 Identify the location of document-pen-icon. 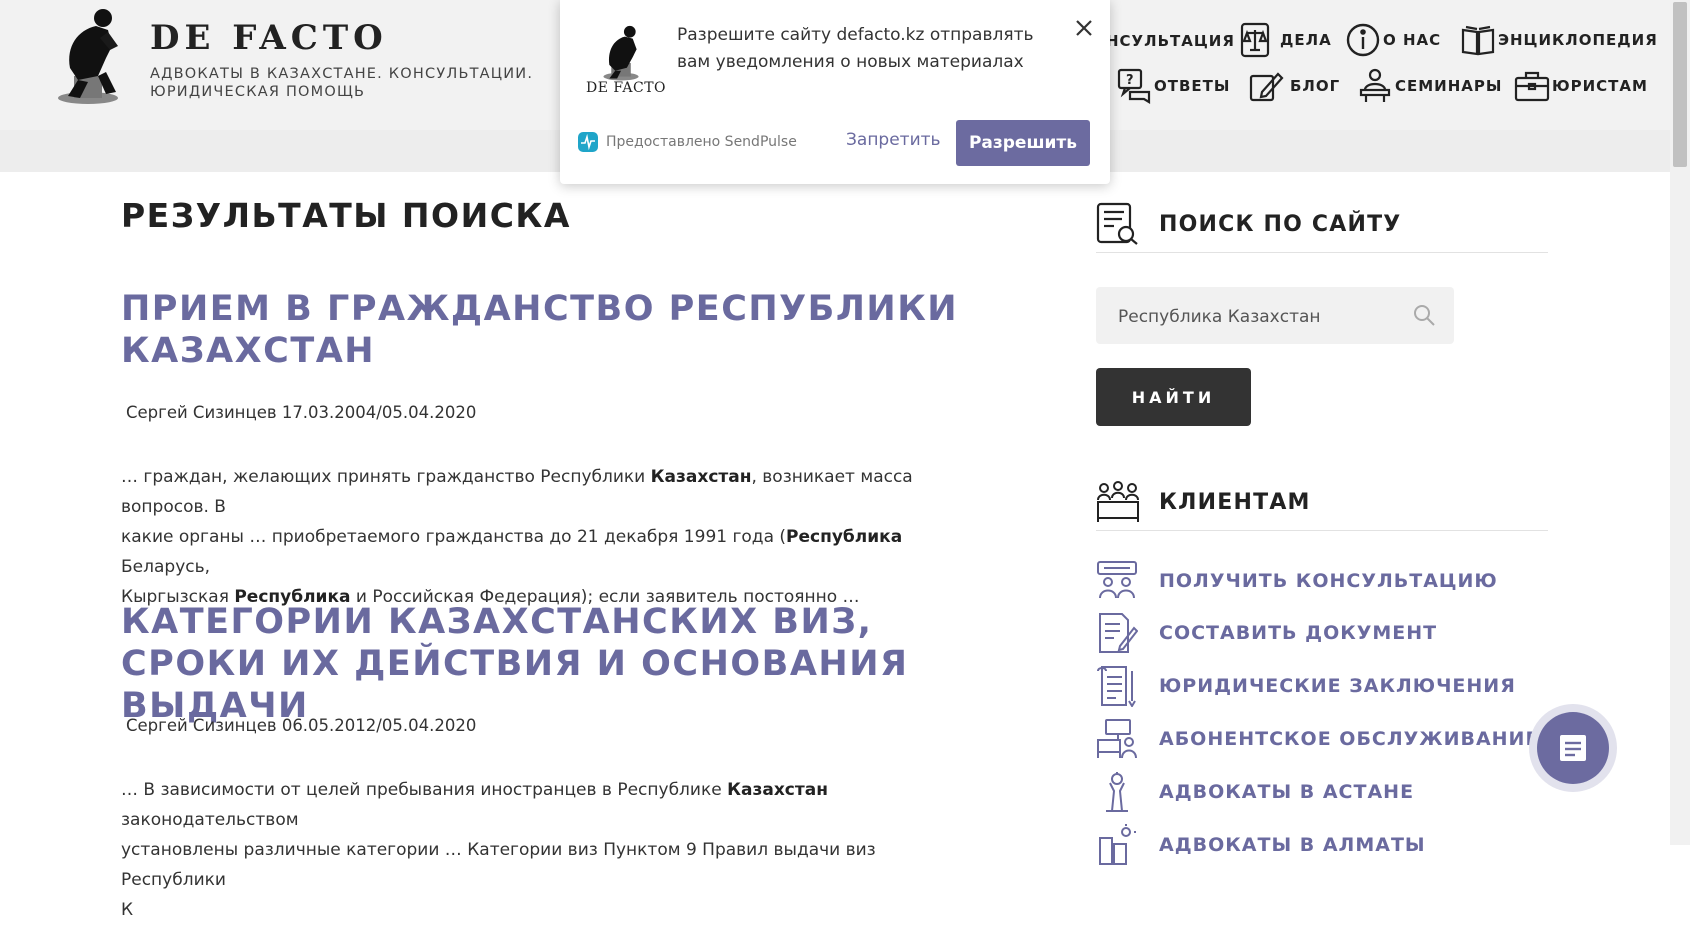
(1118, 633).